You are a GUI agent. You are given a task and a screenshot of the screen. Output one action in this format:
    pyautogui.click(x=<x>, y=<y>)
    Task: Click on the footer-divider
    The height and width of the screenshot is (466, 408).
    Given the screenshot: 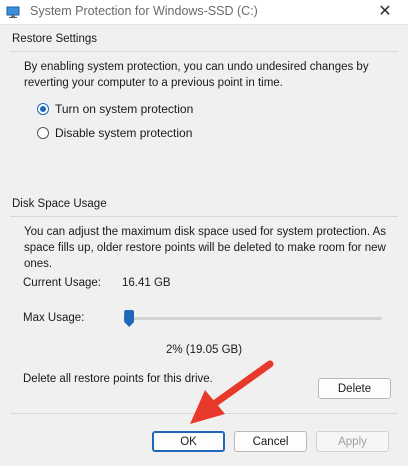 What is the action you would take?
    pyautogui.click(x=204, y=413)
    